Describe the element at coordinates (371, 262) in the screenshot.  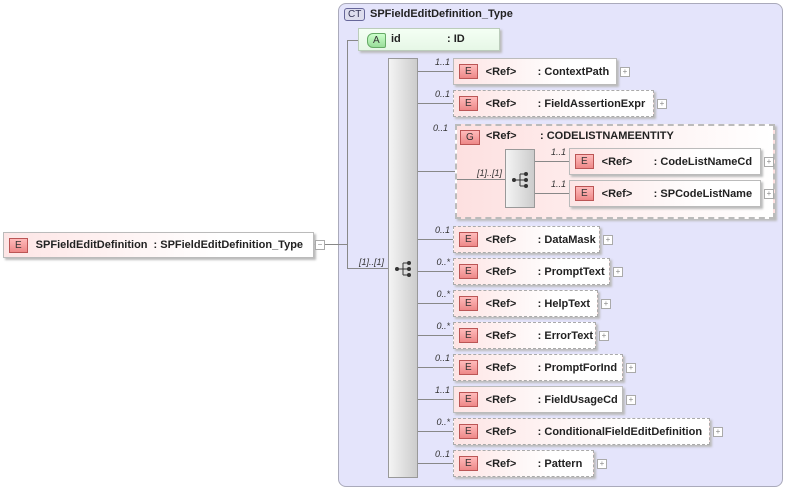
I see `sequence-multiplicity: [1]..[1]` at that location.